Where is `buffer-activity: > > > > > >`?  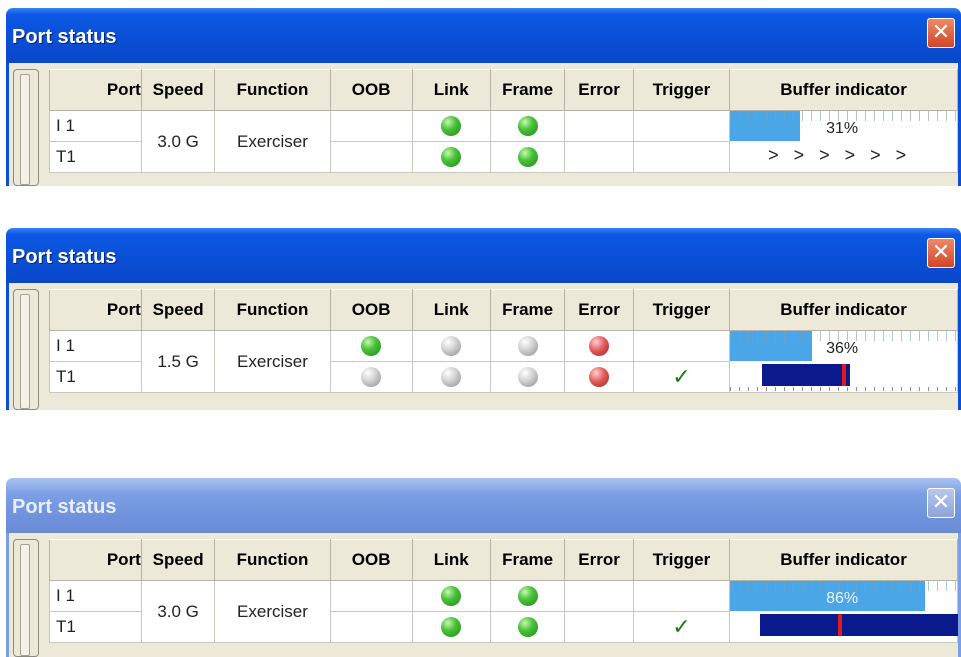
buffer-activity: > > > > > > is located at coordinates (843, 156).